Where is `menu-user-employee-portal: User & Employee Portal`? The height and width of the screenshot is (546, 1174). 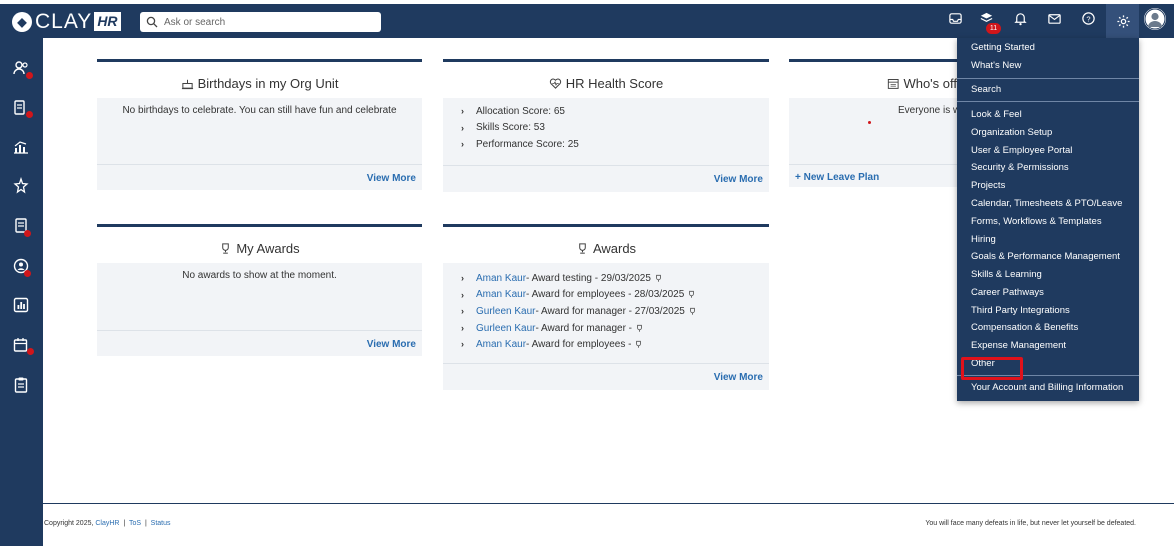 menu-user-employee-portal: User & Employee Portal is located at coordinates (1021, 151).